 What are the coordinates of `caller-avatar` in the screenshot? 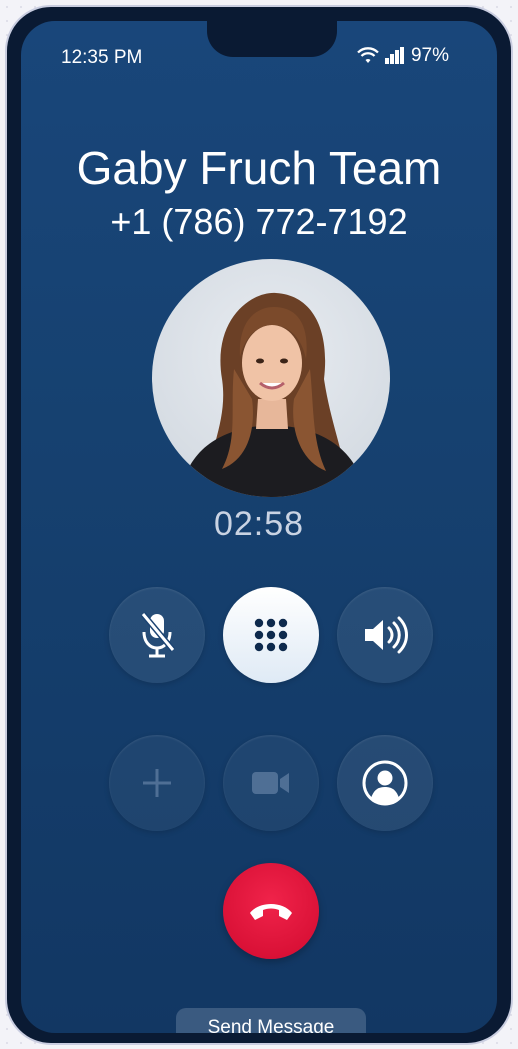 It's located at (271, 378).